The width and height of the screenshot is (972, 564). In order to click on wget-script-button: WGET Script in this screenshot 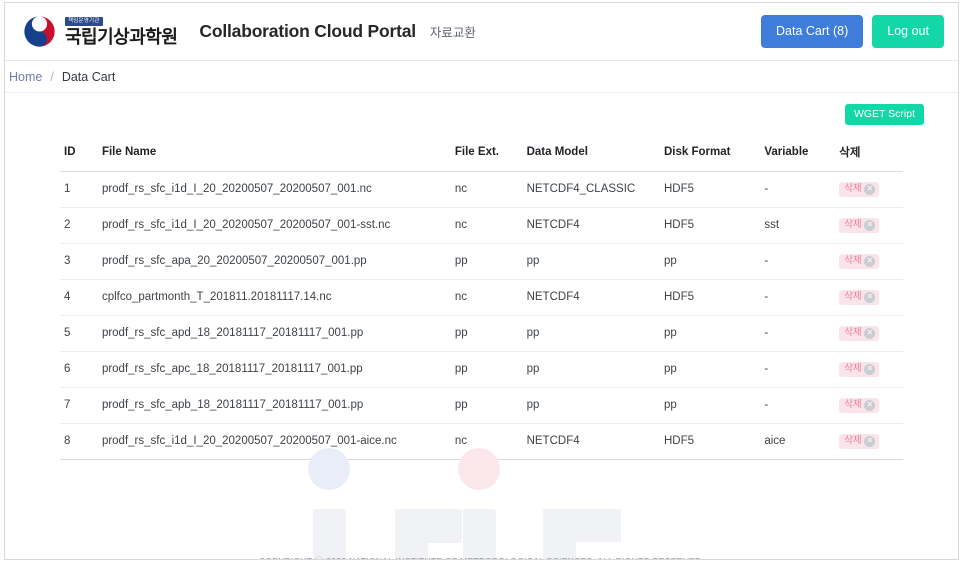, I will do `click(884, 114)`.